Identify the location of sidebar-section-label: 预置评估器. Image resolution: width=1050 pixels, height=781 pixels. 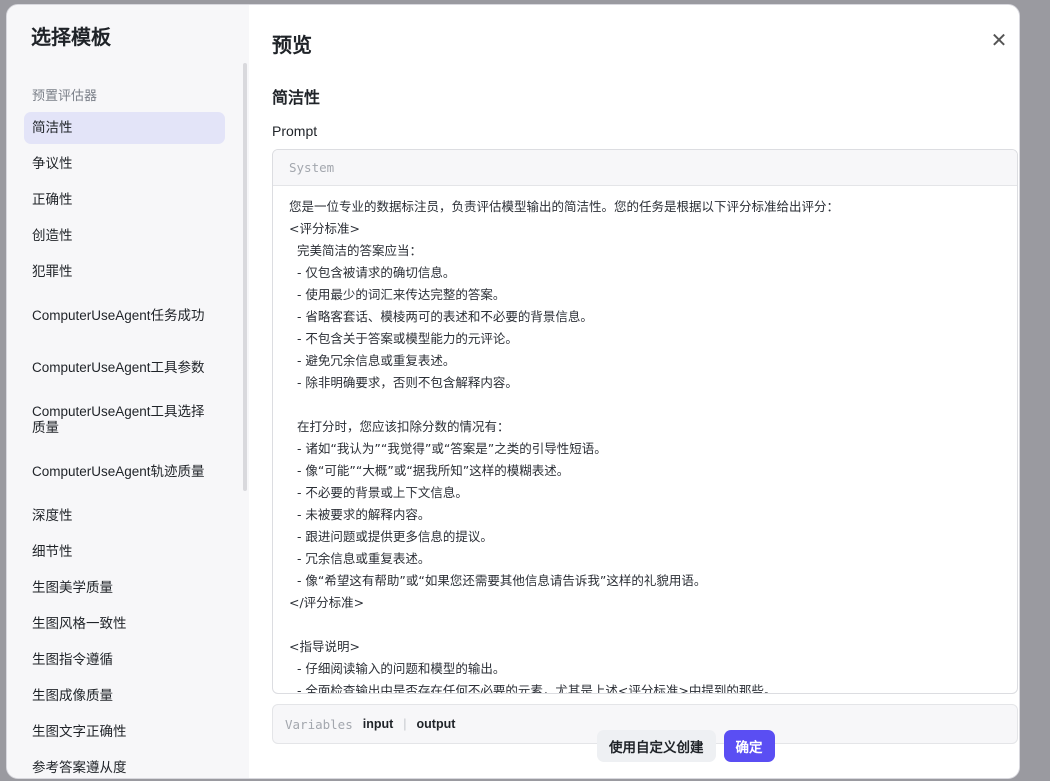
(65, 95).